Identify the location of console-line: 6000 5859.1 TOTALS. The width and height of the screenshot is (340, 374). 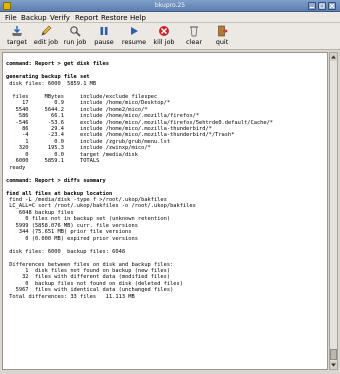
(53, 161).